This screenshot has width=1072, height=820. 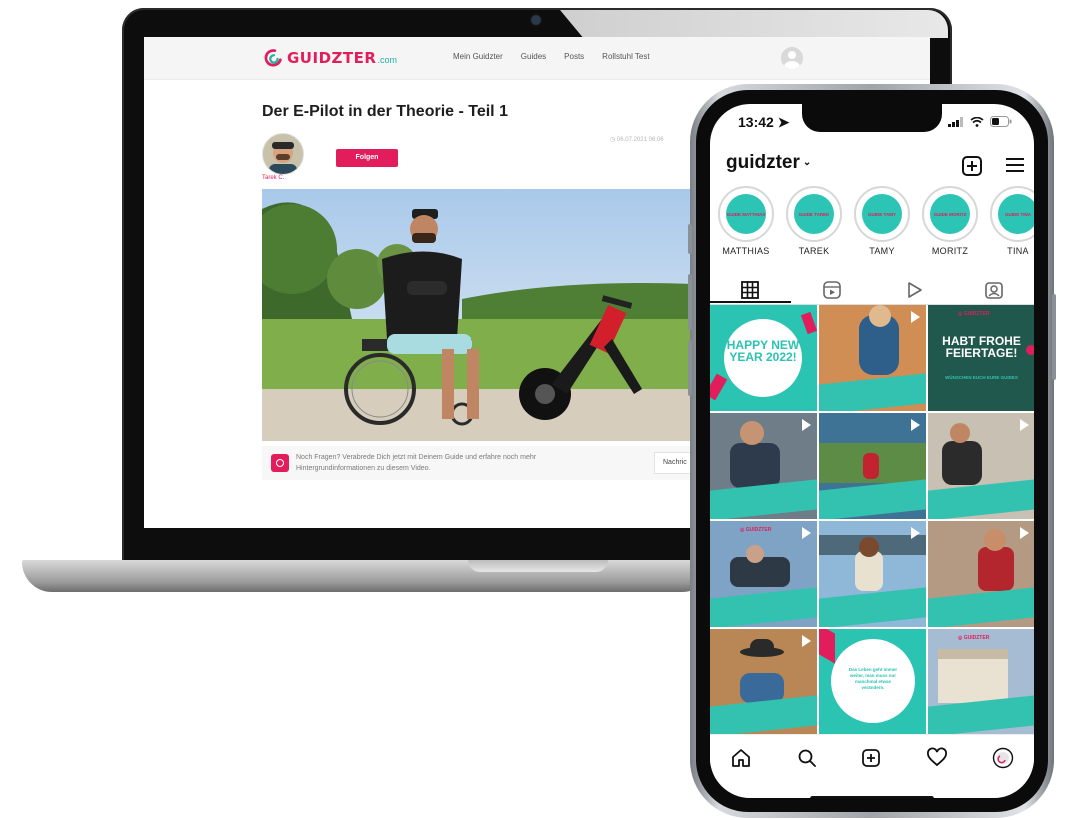 I want to click on story-highlight: GUIDE TAREK TAREK, so click(x=814, y=221).